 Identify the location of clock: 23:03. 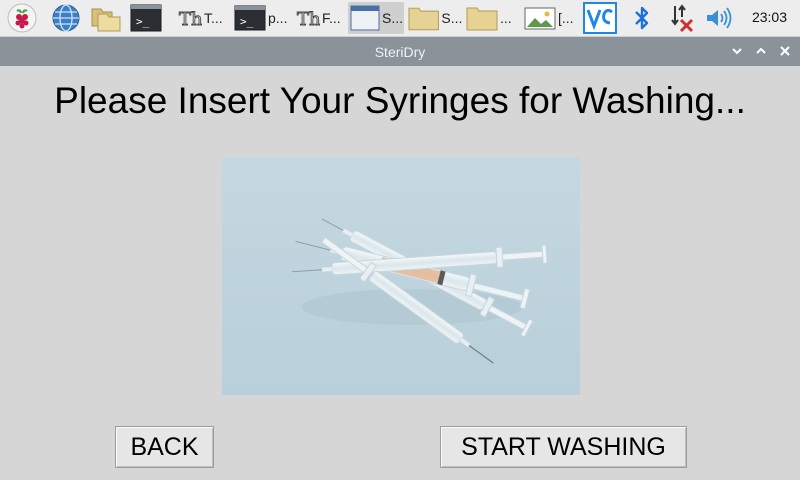
(769, 17).